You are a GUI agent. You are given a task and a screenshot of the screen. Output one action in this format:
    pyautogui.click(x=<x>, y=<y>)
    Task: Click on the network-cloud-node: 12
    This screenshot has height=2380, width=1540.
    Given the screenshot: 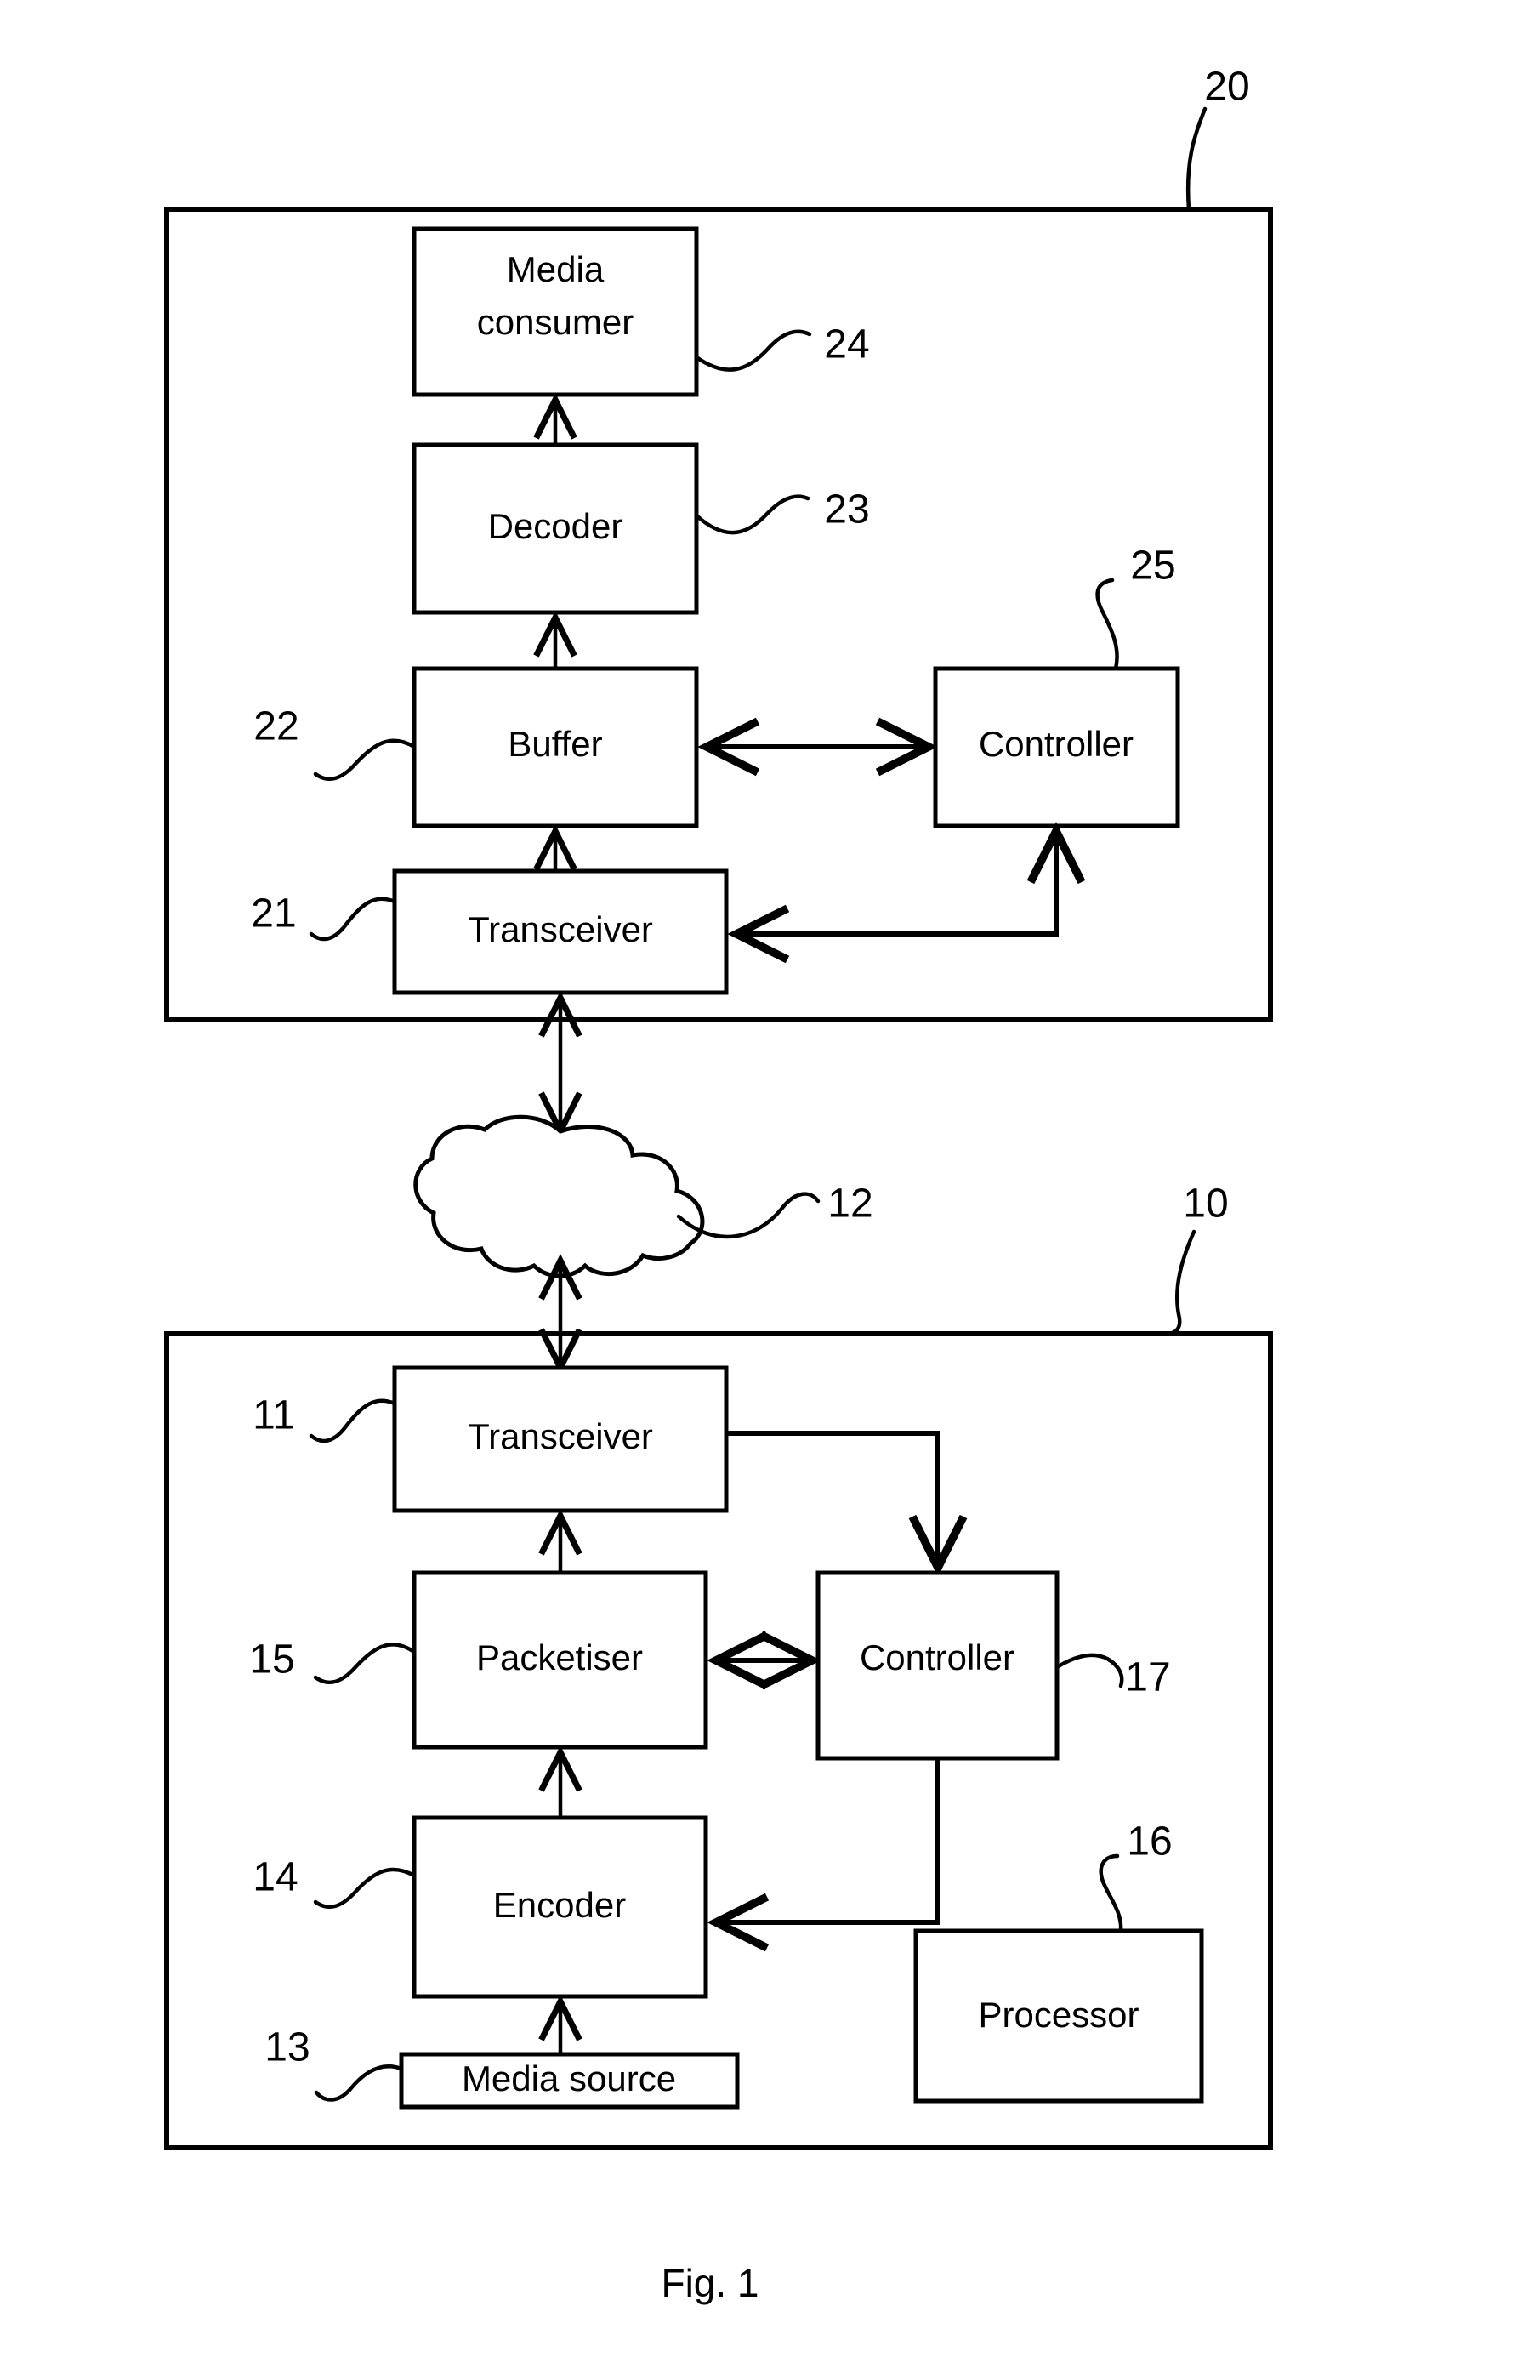 What is the action you would take?
    pyautogui.click(x=643, y=1182)
    